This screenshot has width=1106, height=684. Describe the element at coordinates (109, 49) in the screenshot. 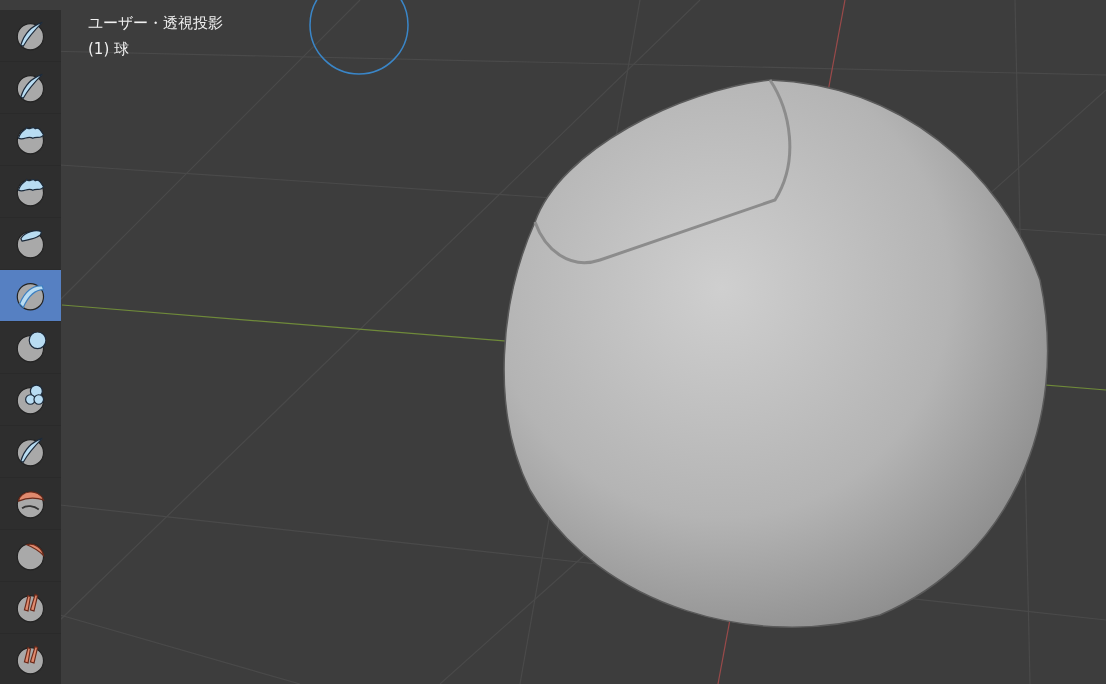

I see `object-name: (1) 球` at that location.